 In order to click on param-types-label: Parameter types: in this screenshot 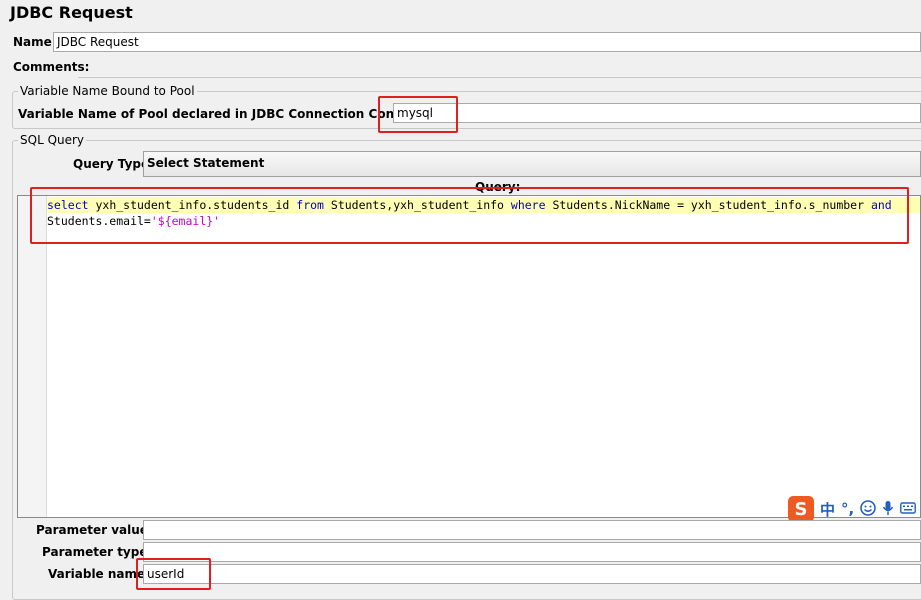, I will do `click(101, 552)`.